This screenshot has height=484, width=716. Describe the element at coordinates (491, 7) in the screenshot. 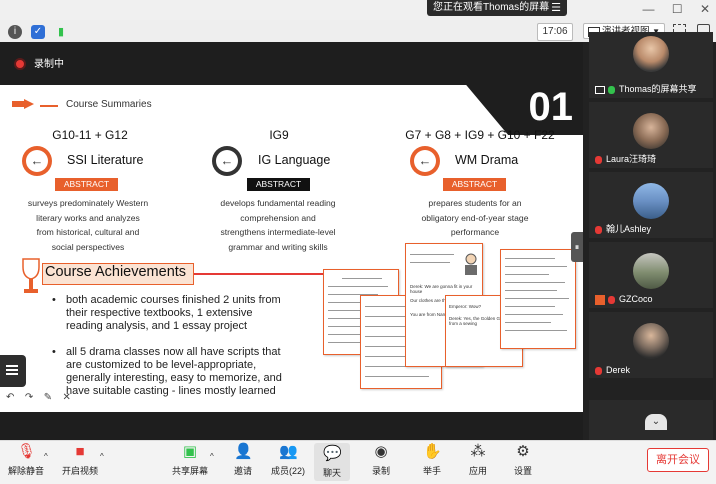

I see `banner-text: 您正在观看Thomas的屏幕` at that location.